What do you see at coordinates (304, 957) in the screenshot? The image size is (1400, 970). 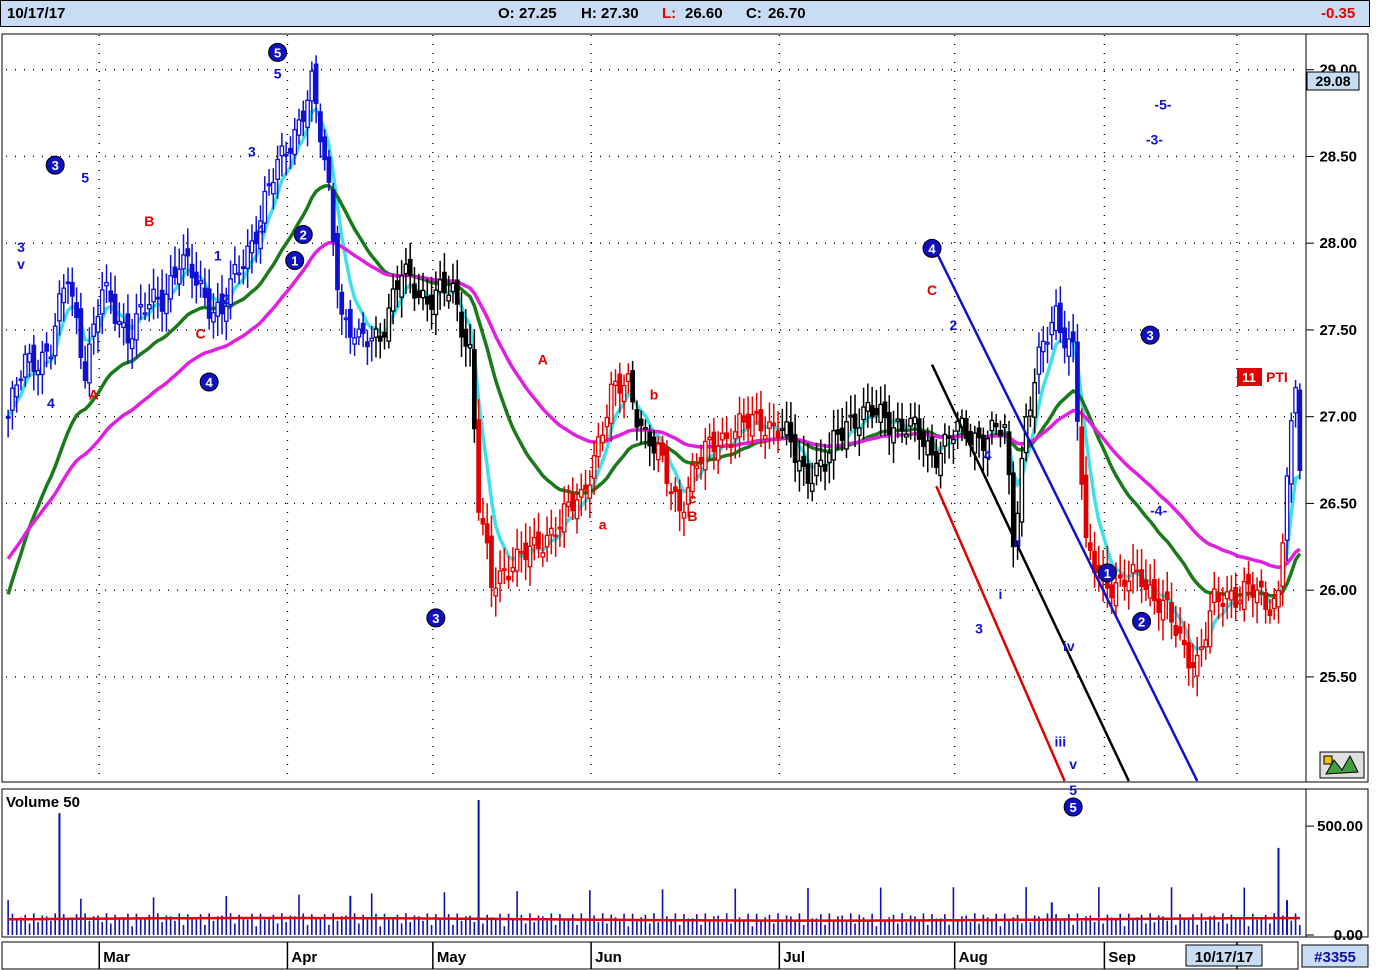 I see `month-label: Apr` at bounding box center [304, 957].